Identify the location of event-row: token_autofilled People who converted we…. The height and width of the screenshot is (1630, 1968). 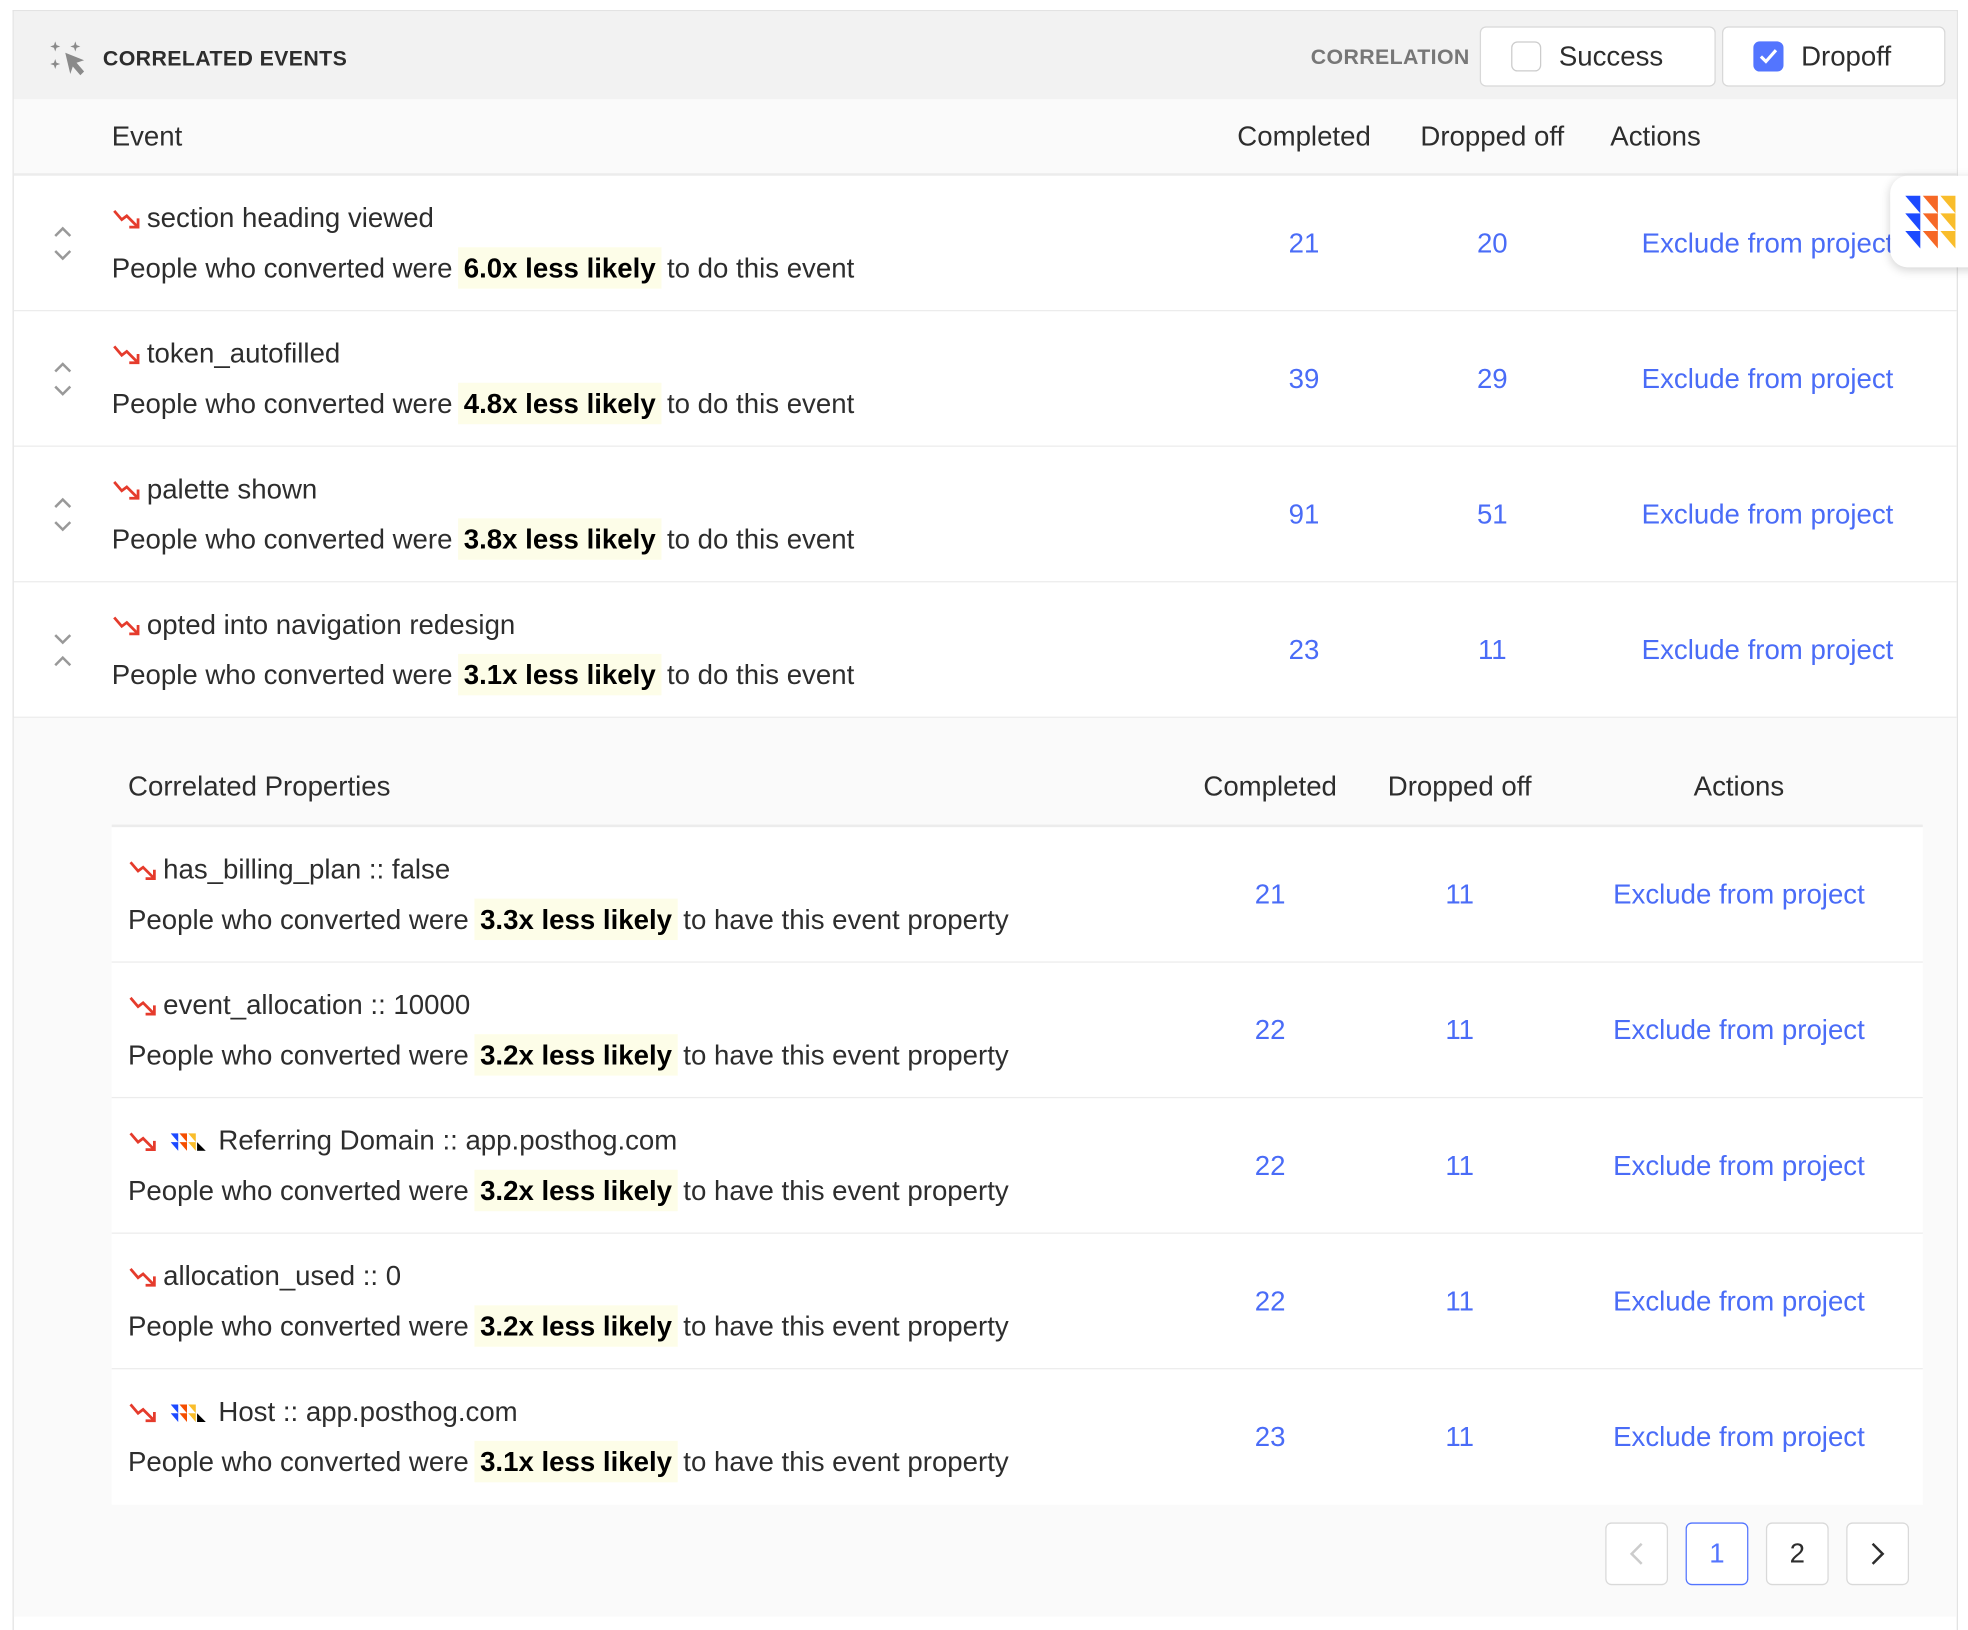
(985, 379).